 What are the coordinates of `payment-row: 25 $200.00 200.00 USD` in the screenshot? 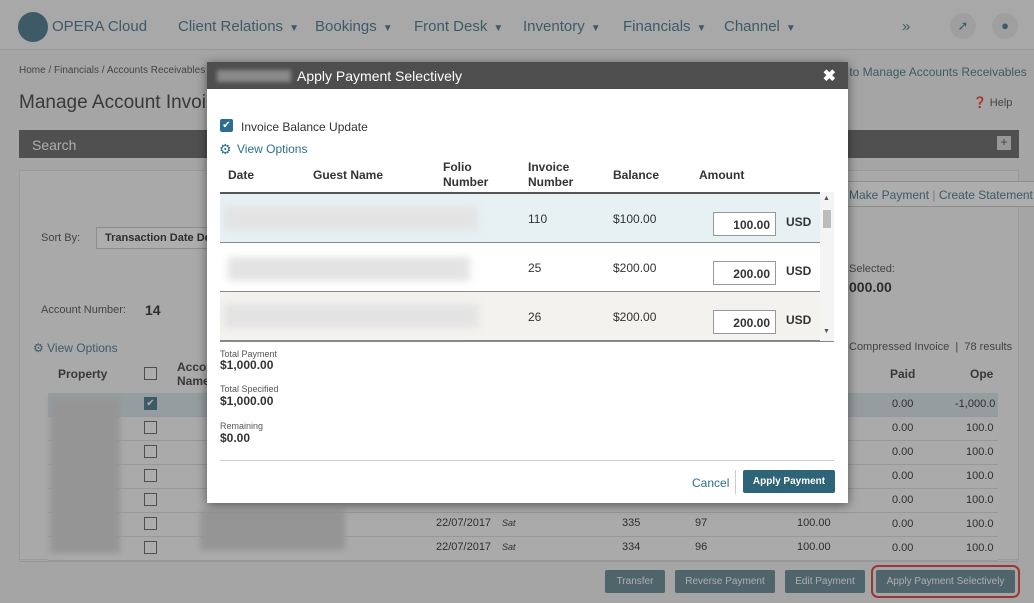 It's located at (520, 267).